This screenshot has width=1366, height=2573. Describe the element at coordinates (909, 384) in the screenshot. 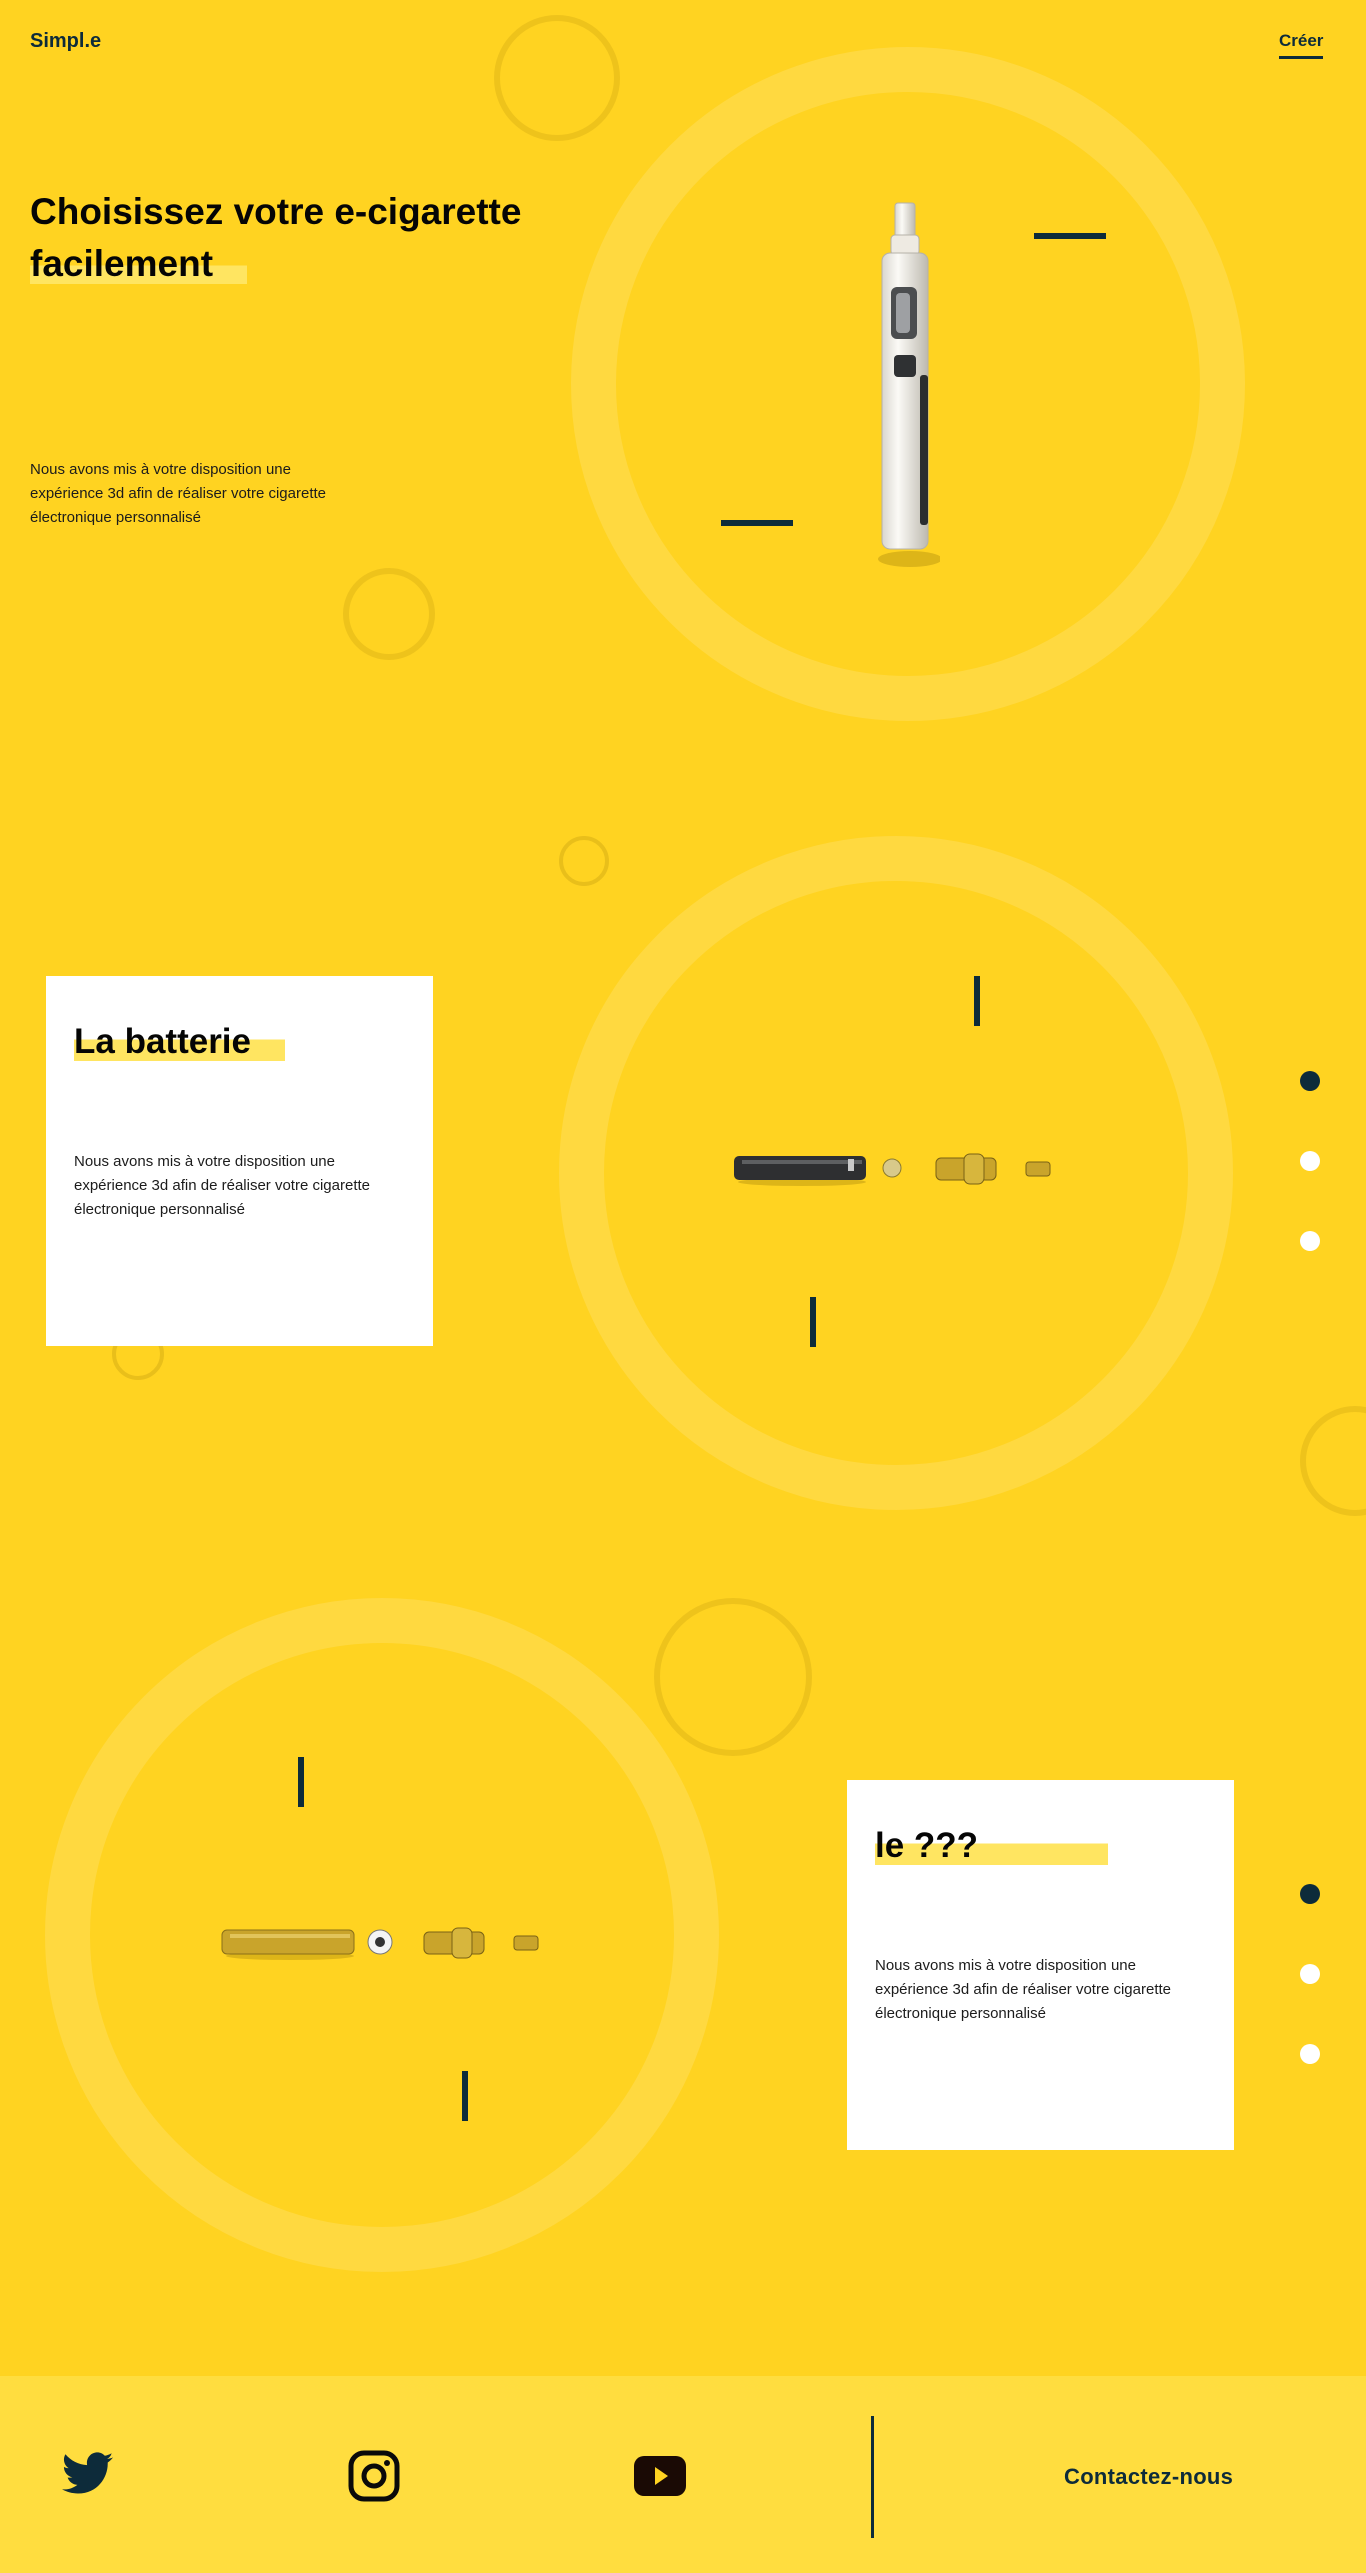

I see `ecigarette-device-image` at that location.